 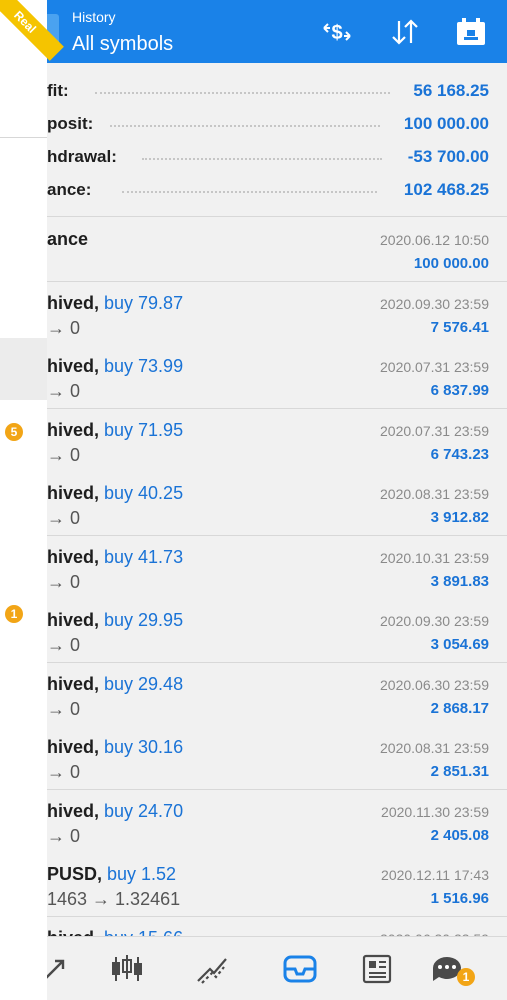 I want to click on summary-label: posit:, so click(x=70, y=123).